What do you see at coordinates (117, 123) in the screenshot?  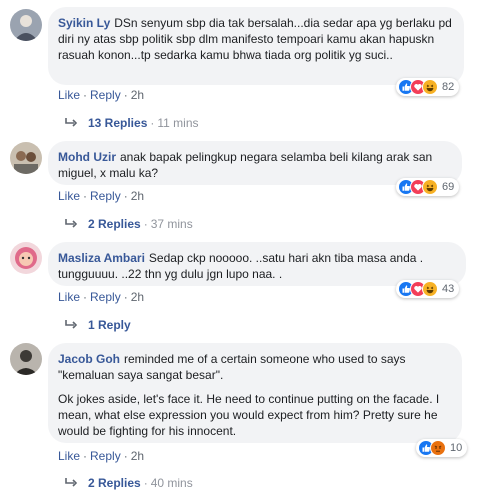 I see `replies-count: 13 Replies` at bounding box center [117, 123].